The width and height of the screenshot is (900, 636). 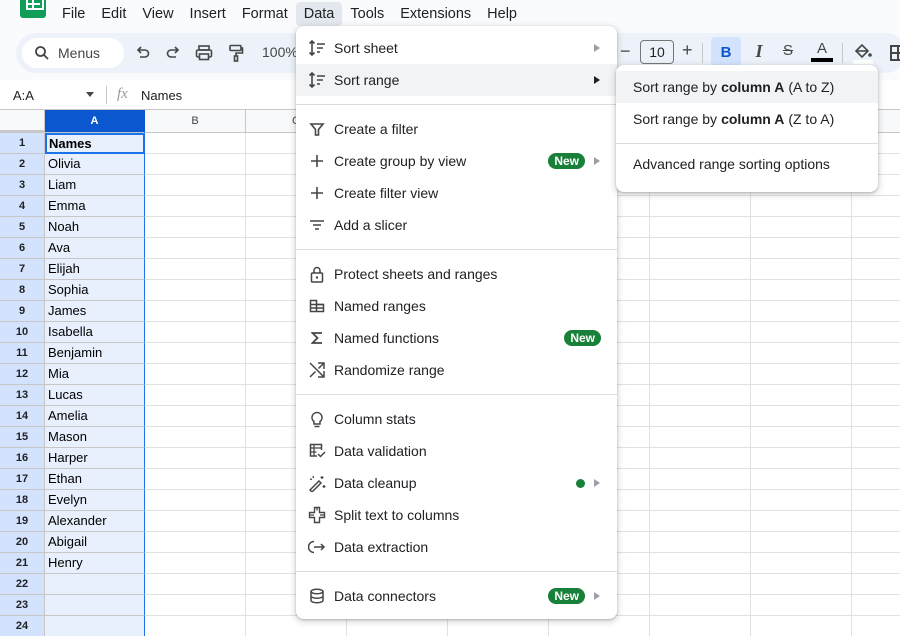 What do you see at coordinates (456, 483) in the screenshot?
I see `menu-item-data-cleanup: Data cleanup` at bounding box center [456, 483].